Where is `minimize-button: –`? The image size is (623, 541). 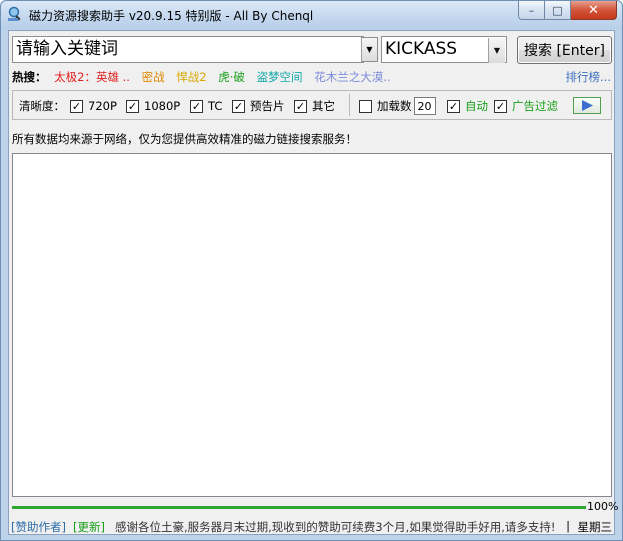
minimize-button: – is located at coordinates (531, 10).